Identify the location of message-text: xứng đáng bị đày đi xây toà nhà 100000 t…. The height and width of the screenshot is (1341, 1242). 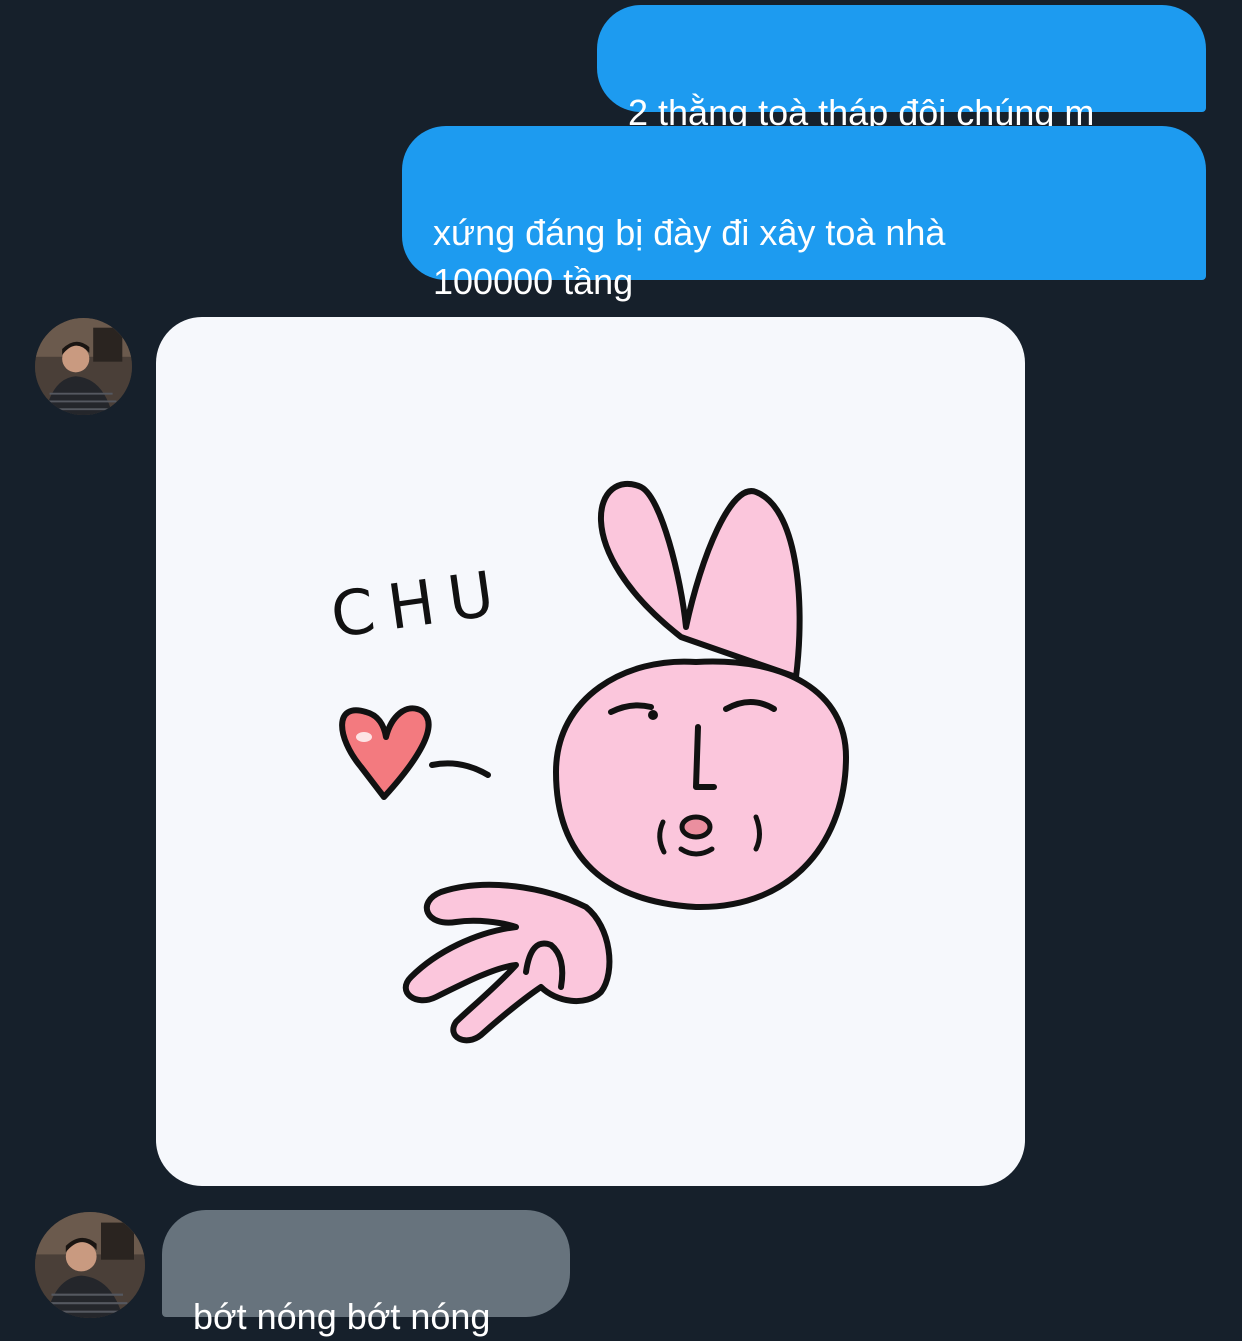
(689, 257).